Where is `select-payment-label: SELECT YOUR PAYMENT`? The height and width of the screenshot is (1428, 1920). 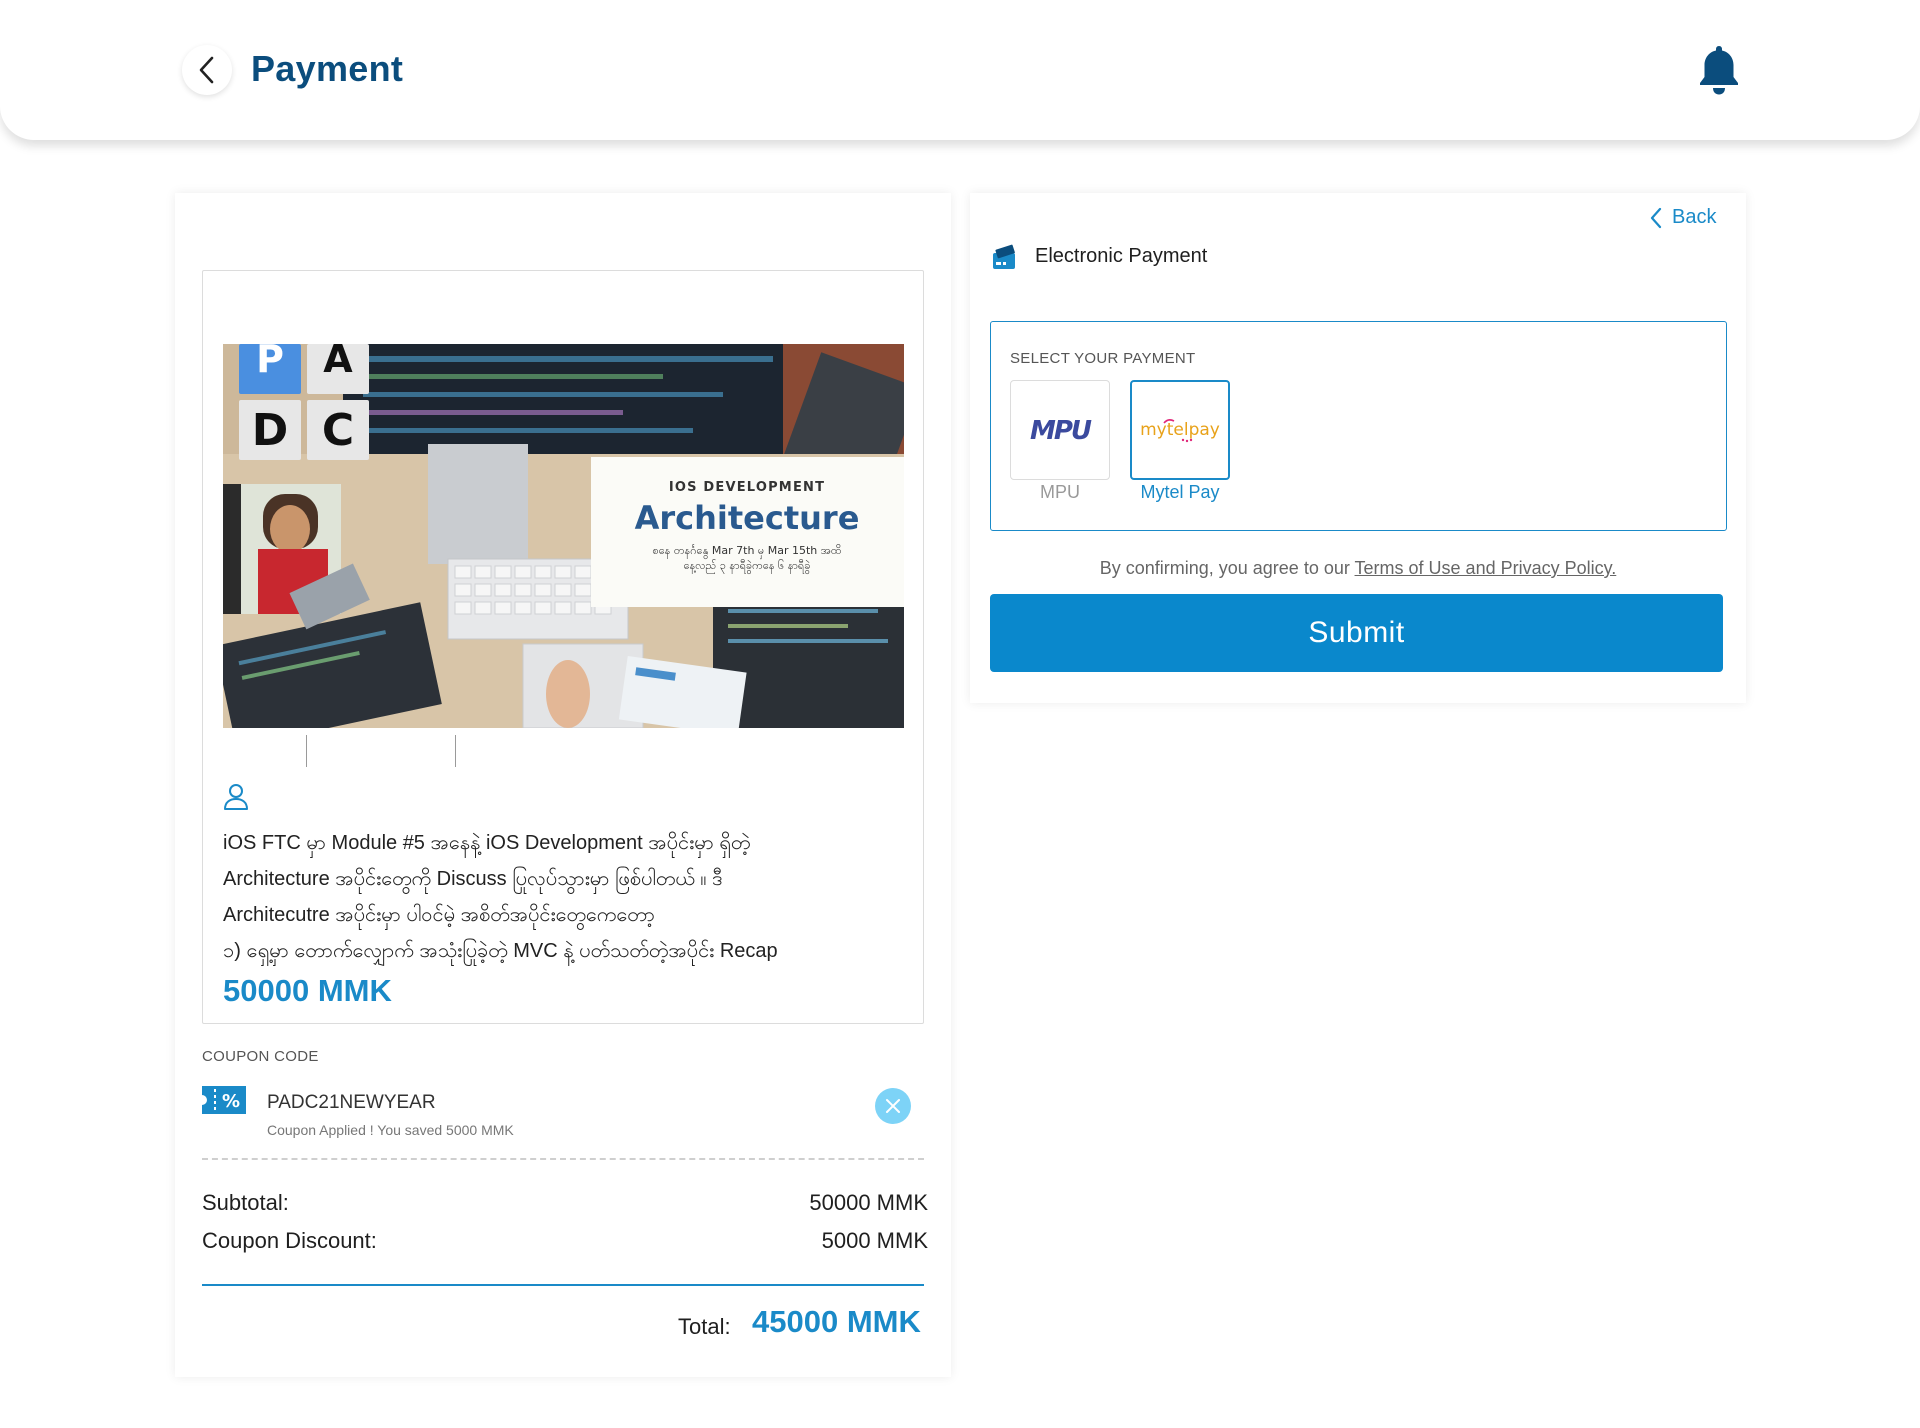
select-payment-label: SELECT YOUR PAYMENT is located at coordinates (1103, 358).